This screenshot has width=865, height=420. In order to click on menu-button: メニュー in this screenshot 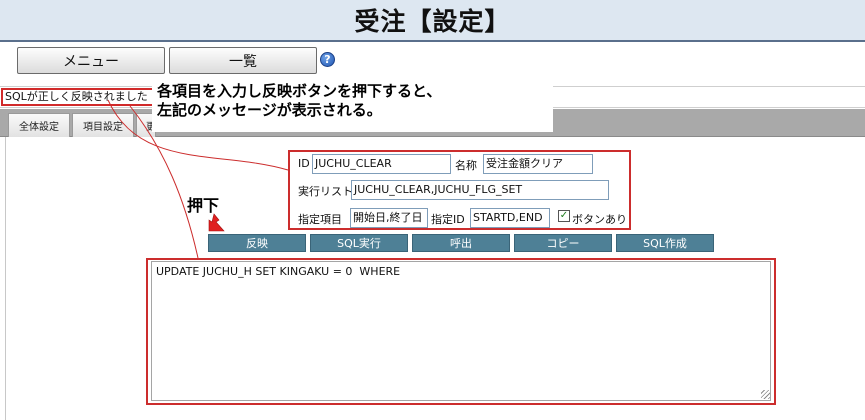, I will do `click(91, 60)`.